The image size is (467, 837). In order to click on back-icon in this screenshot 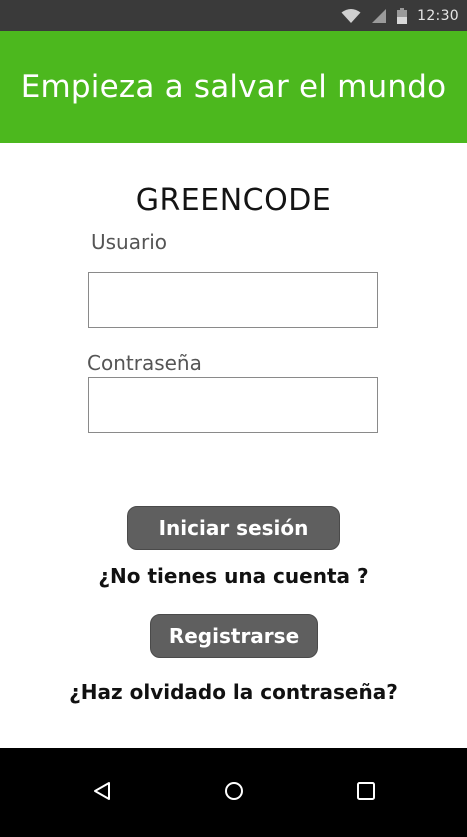, I will do `click(102, 793)`.